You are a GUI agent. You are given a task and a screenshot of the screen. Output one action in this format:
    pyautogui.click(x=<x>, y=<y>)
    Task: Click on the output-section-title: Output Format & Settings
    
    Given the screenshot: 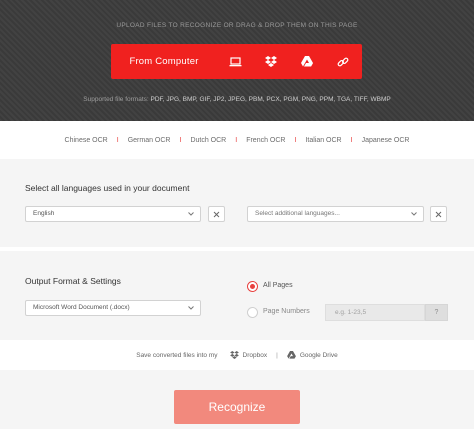 What is the action you would take?
    pyautogui.click(x=73, y=281)
    